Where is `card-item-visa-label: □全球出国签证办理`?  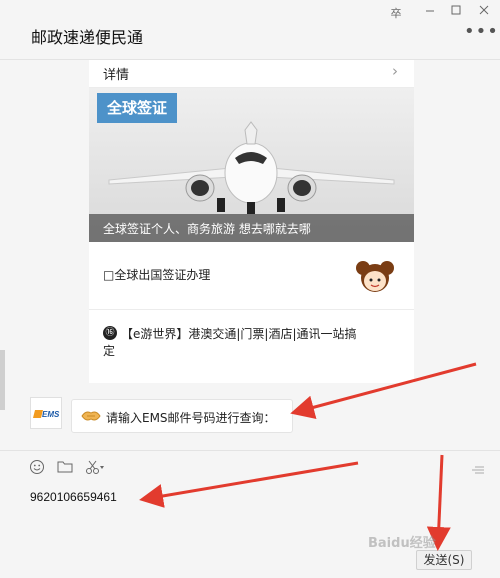
card-item-visa-label: □全球出国签证办理 is located at coordinates (157, 275).